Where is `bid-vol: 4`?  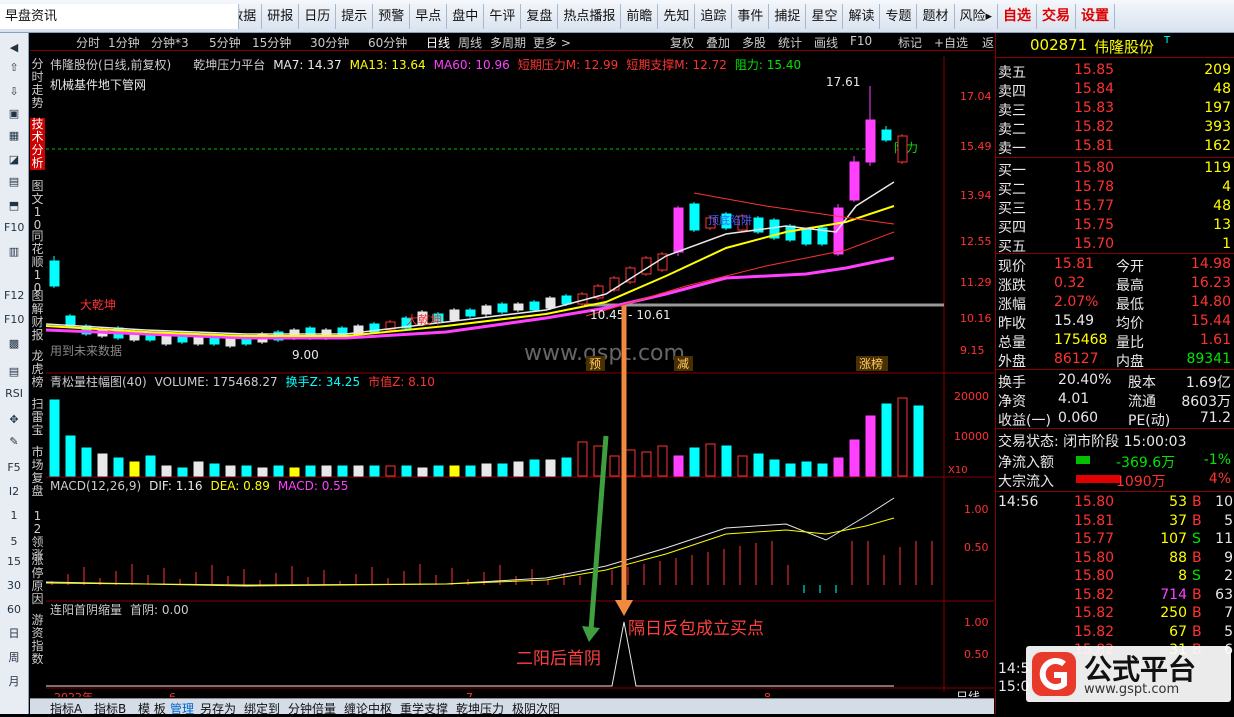
bid-vol: 4 is located at coordinates (1226, 187).